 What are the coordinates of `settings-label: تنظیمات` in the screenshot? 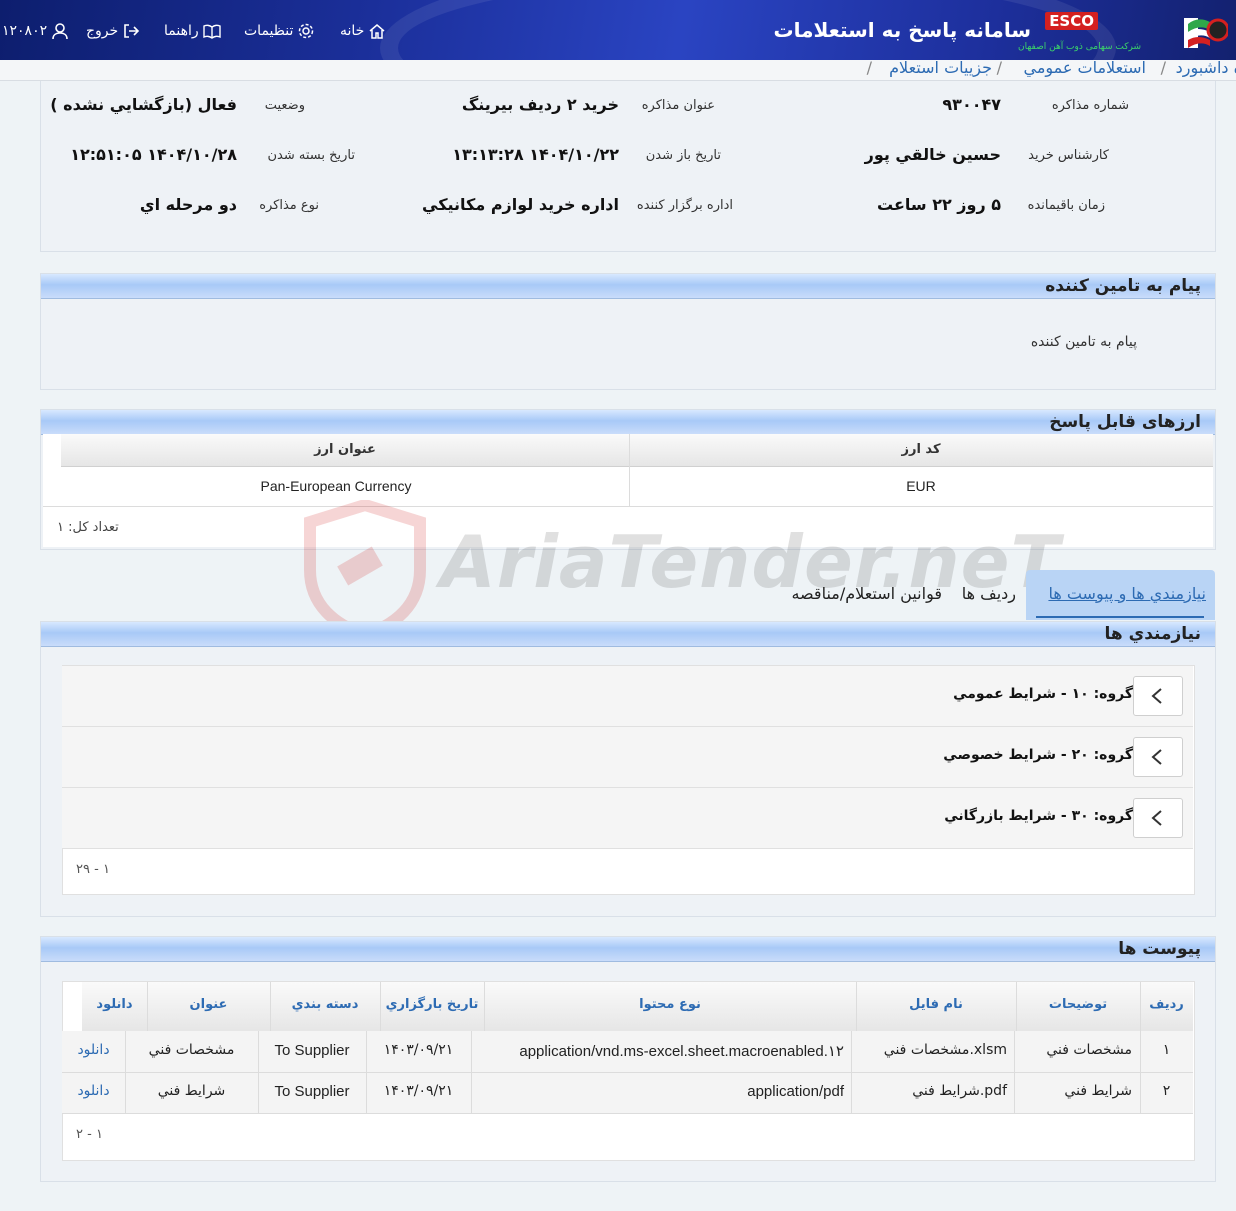 It's located at (269, 31).